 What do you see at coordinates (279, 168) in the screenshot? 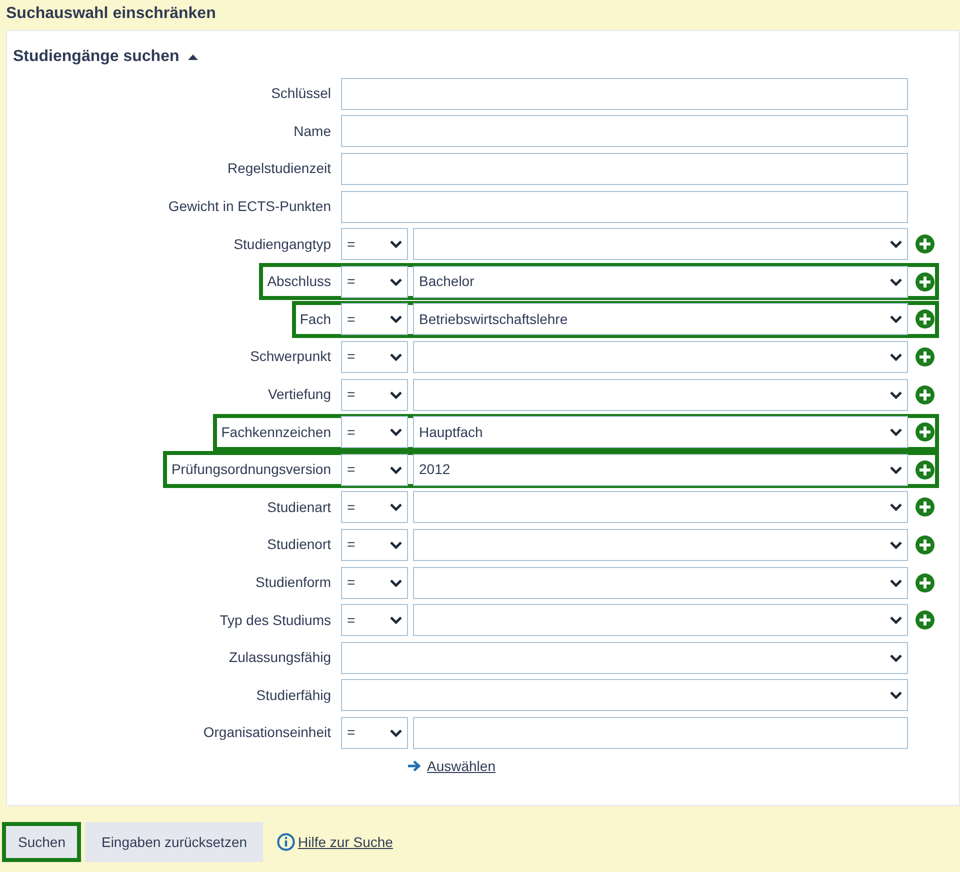
I see `field-label: Regelstudienzeit` at bounding box center [279, 168].